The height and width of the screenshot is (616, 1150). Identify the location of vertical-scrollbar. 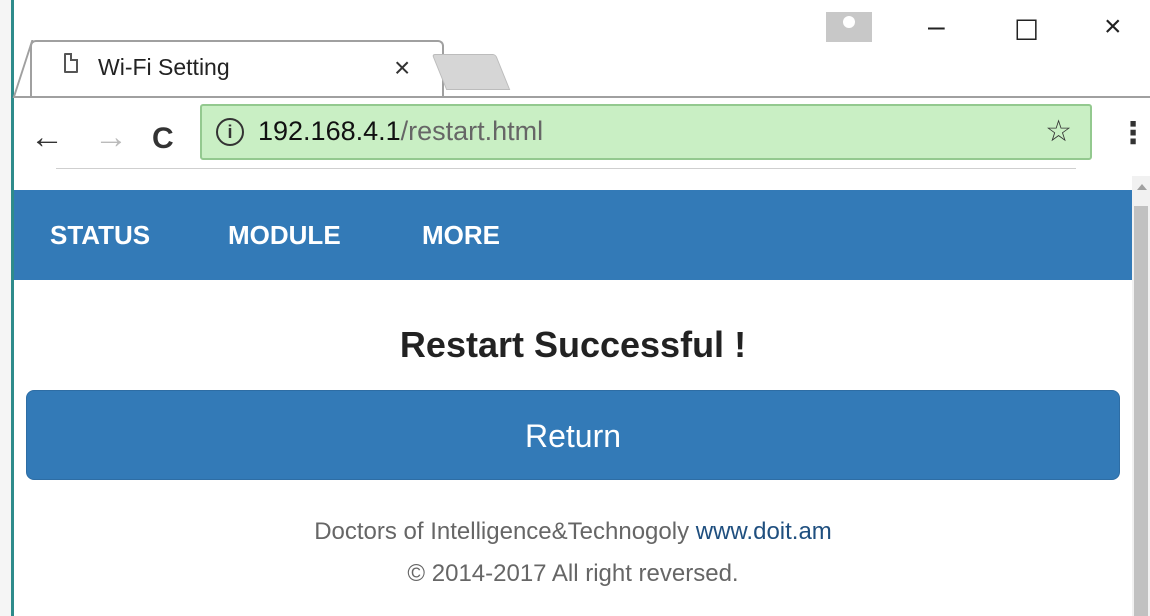
(1141, 396).